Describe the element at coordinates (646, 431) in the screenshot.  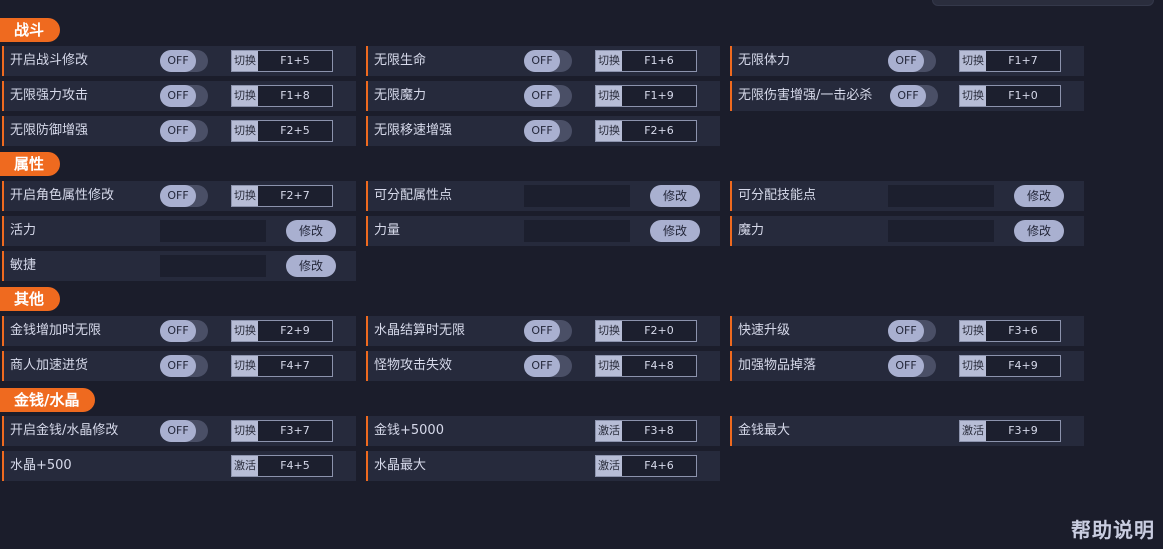
I see `hotkey-box: 激活 F3+8` at that location.